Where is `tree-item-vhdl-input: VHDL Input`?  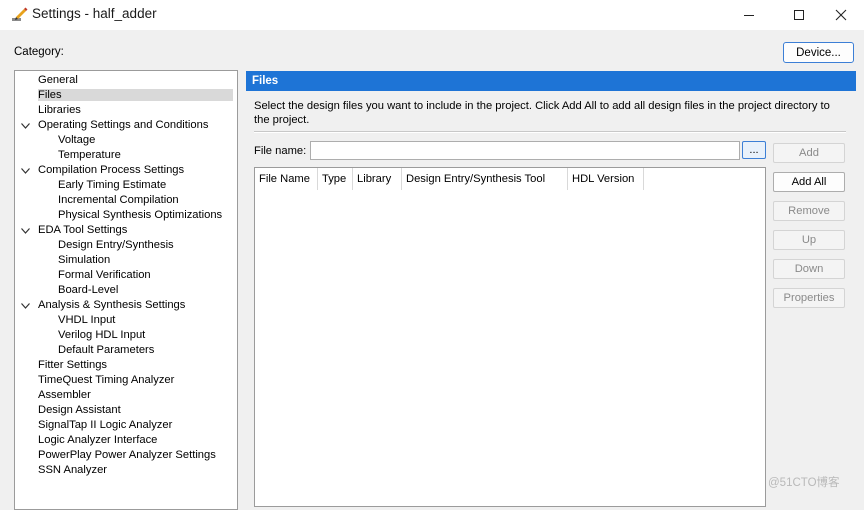 tree-item-vhdl-input: VHDL Input is located at coordinates (86, 320).